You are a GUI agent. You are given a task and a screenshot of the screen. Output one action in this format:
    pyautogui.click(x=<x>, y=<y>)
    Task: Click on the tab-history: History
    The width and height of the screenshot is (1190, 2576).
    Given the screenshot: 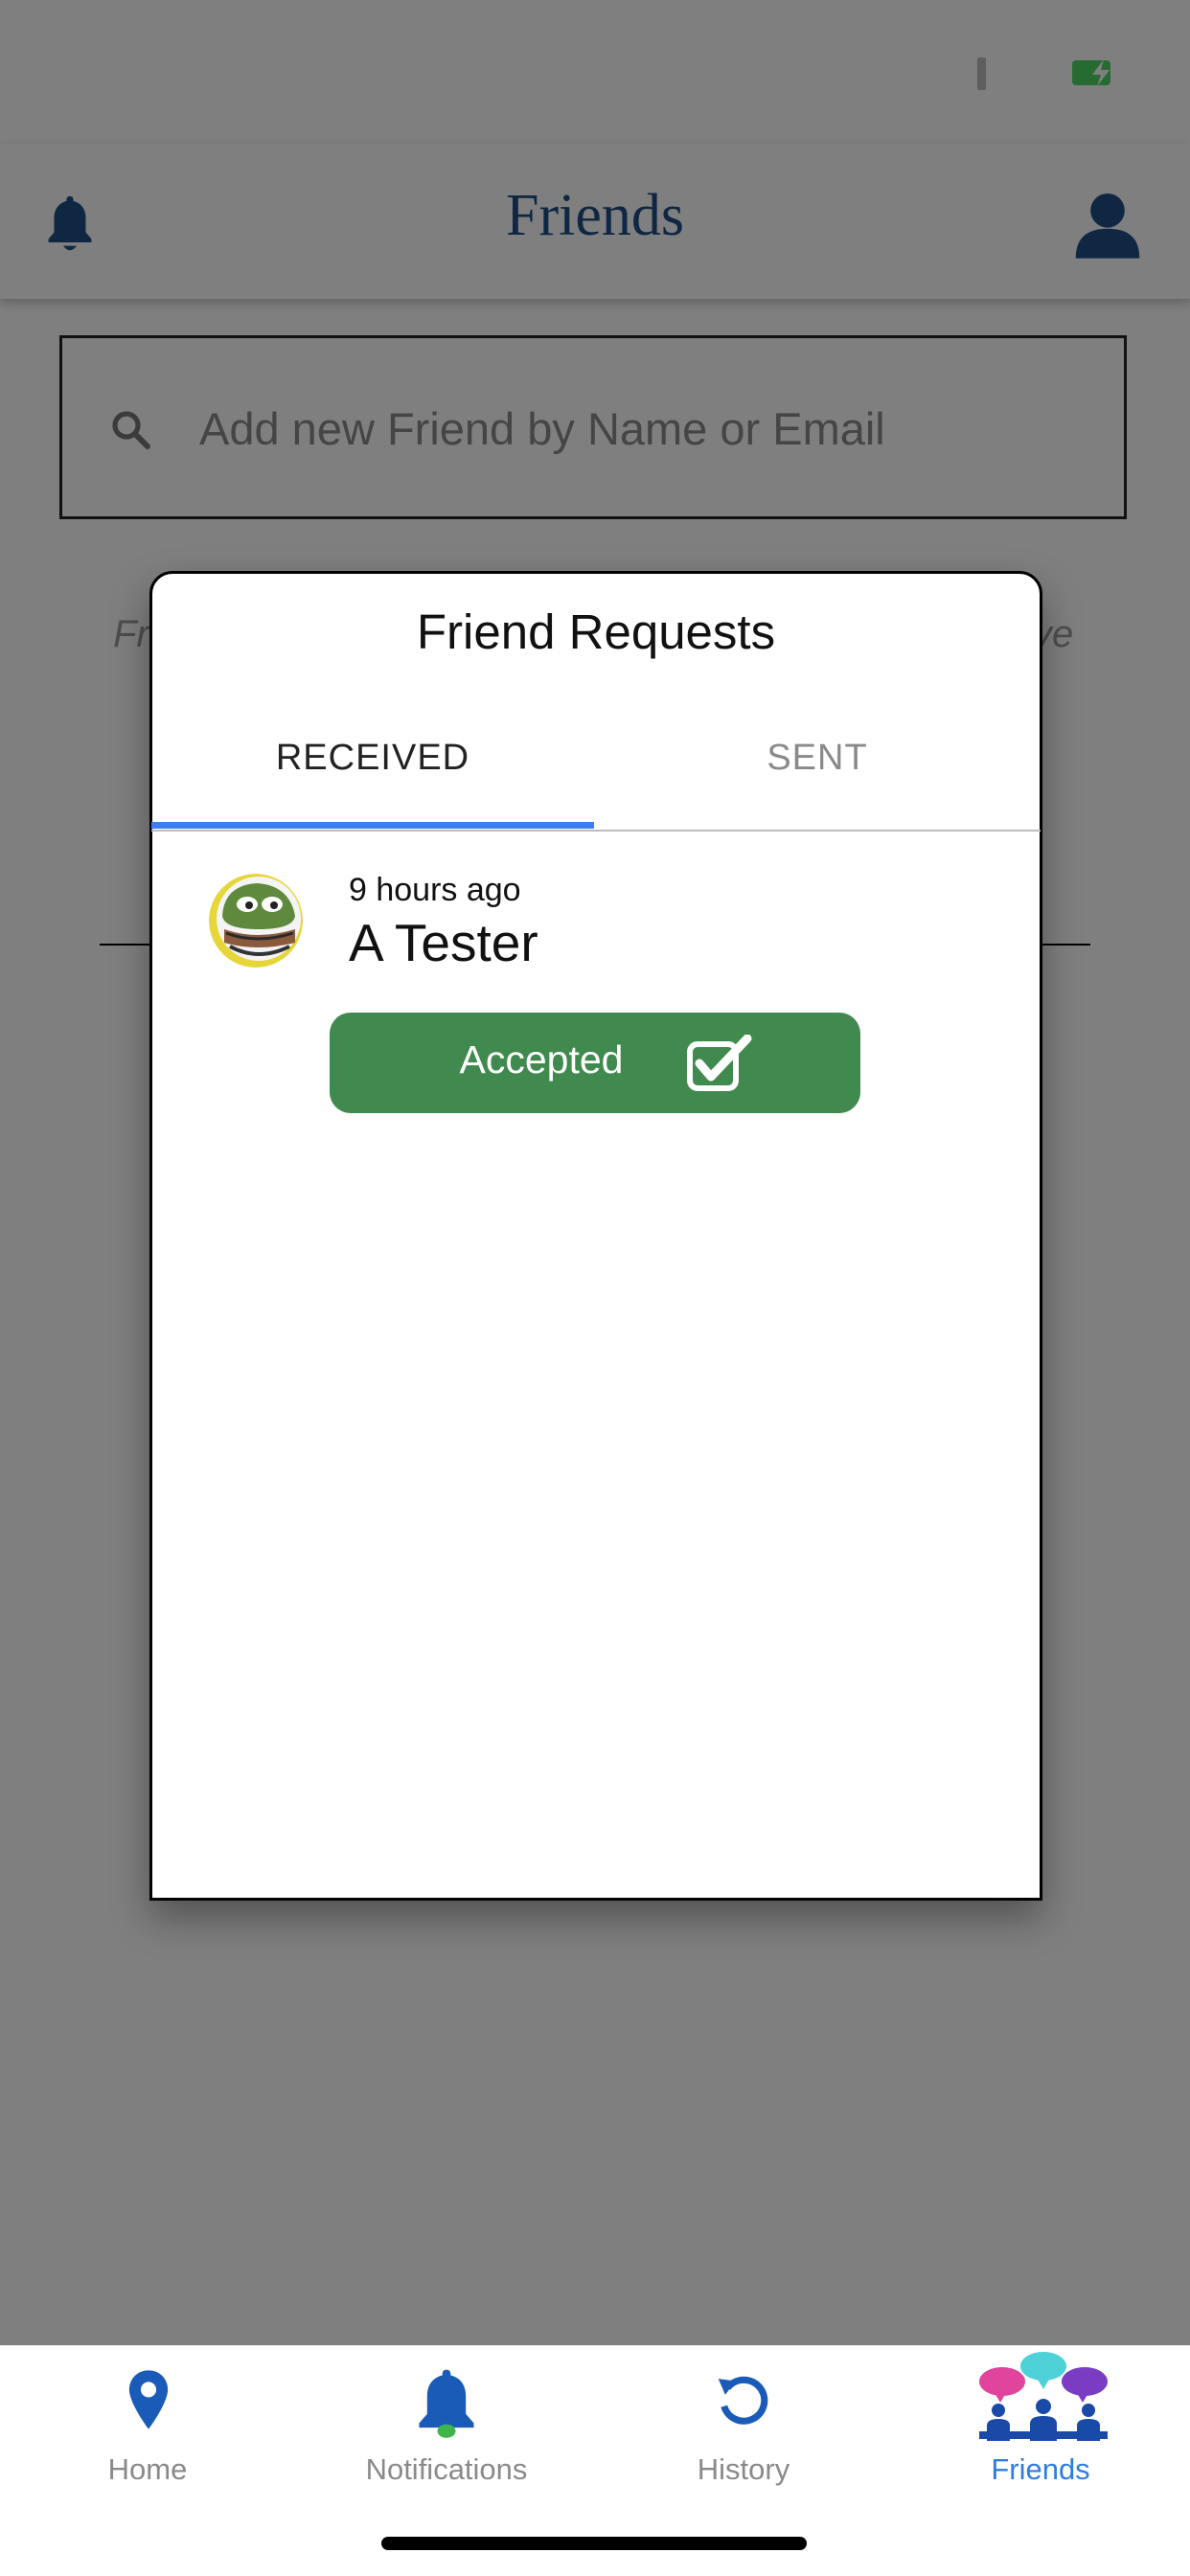 What is the action you would take?
    pyautogui.click(x=744, y=2436)
    